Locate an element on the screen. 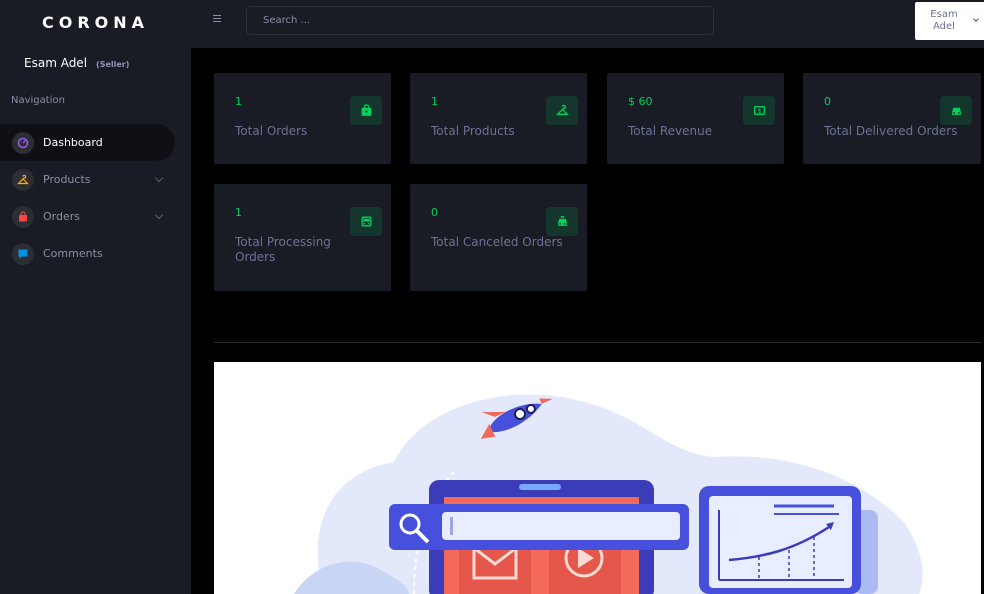  brand-name: CORONA is located at coordinates (95, 22).